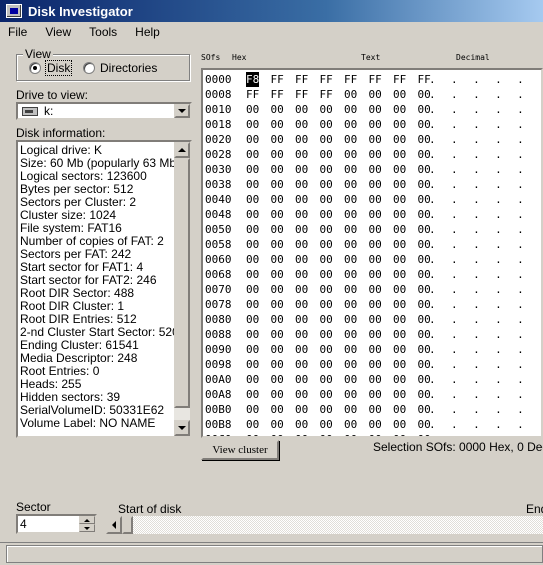 Image resolution: width=543 pixels, height=565 pixels. Describe the element at coordinates (89, 68) in the screenshot. I see `radio-directories-indicator` at that location.